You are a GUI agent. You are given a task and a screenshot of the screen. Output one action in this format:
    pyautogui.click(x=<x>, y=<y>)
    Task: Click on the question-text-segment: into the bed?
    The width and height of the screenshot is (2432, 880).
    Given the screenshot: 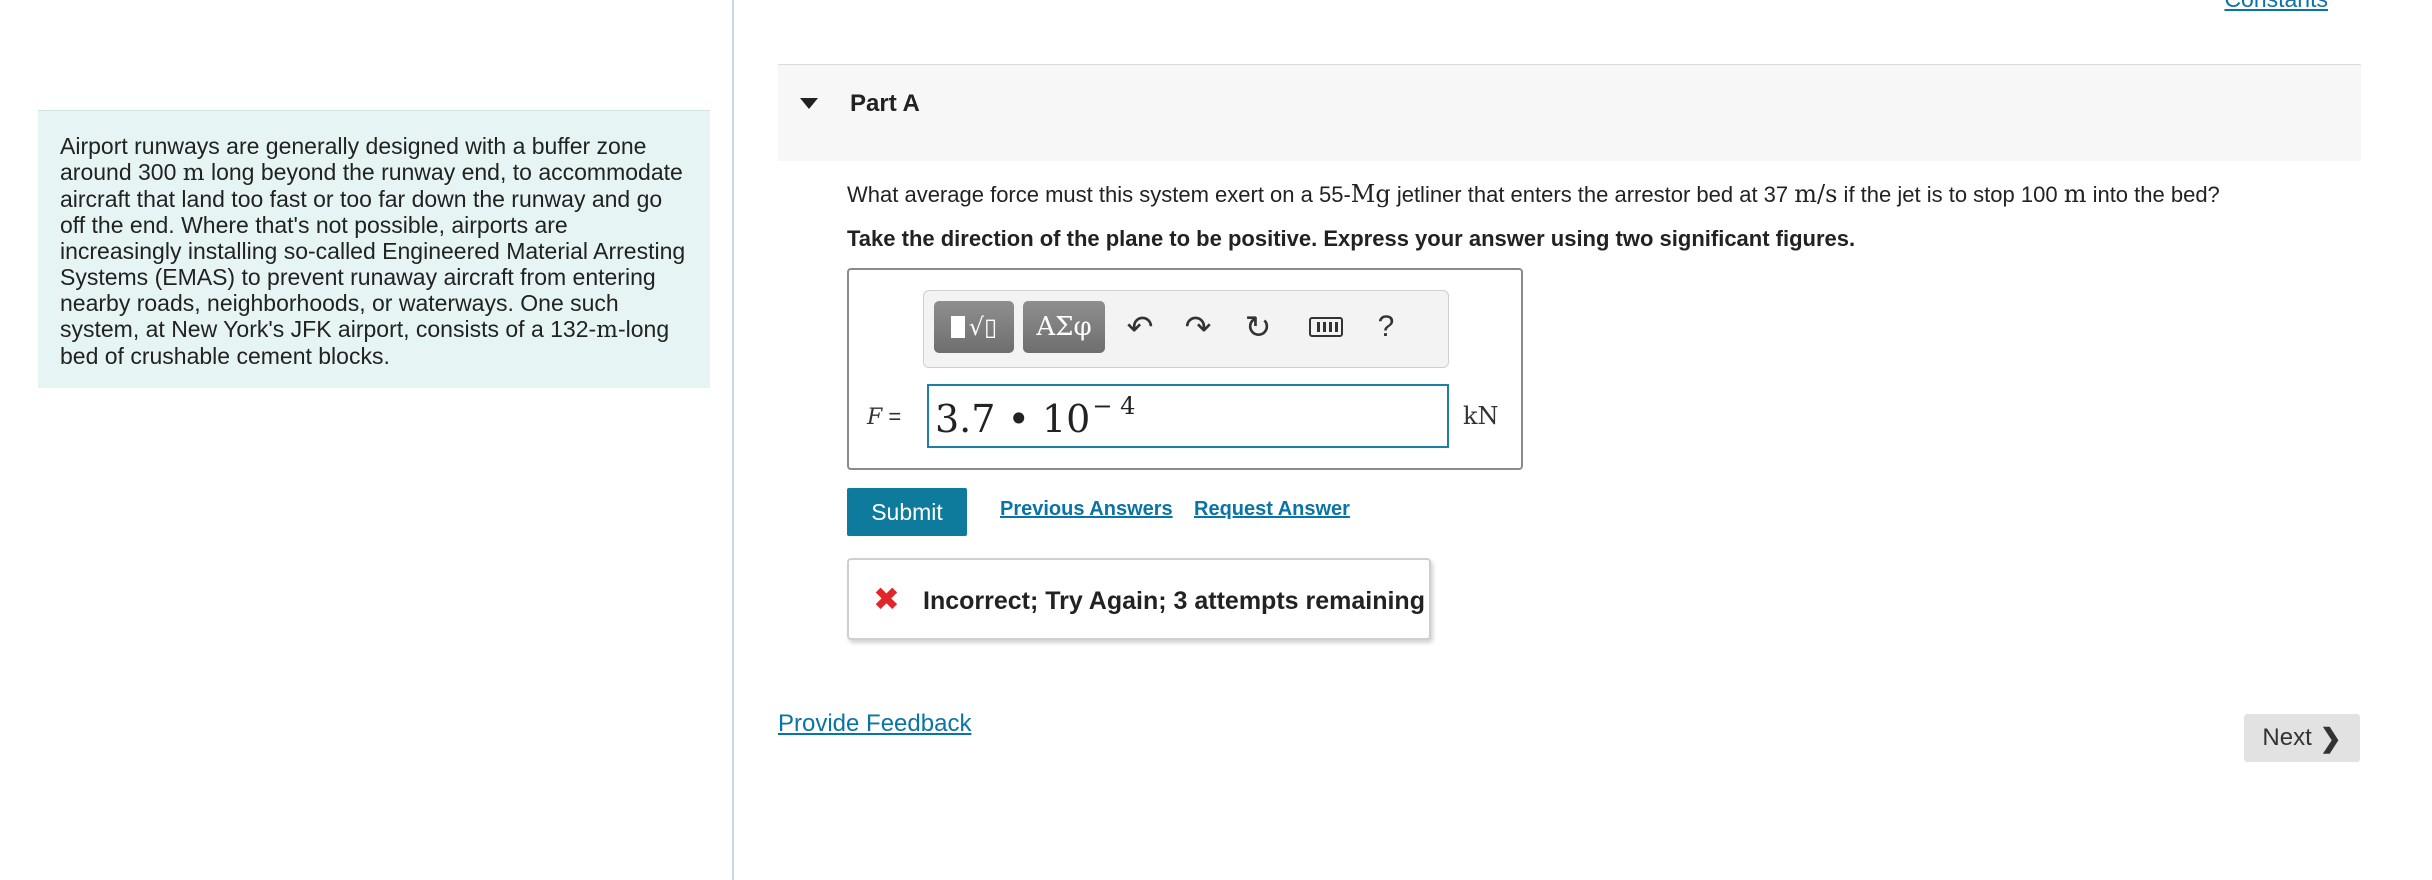 What is the action you would take?
    pyautogui.click(x=2153, y=194)
    